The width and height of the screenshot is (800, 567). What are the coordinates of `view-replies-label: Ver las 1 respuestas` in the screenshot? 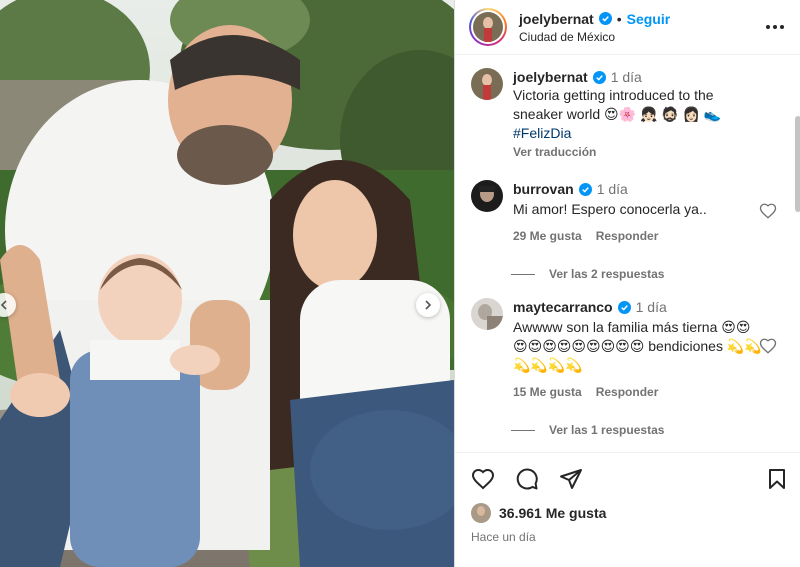 It's located at (607, 430).